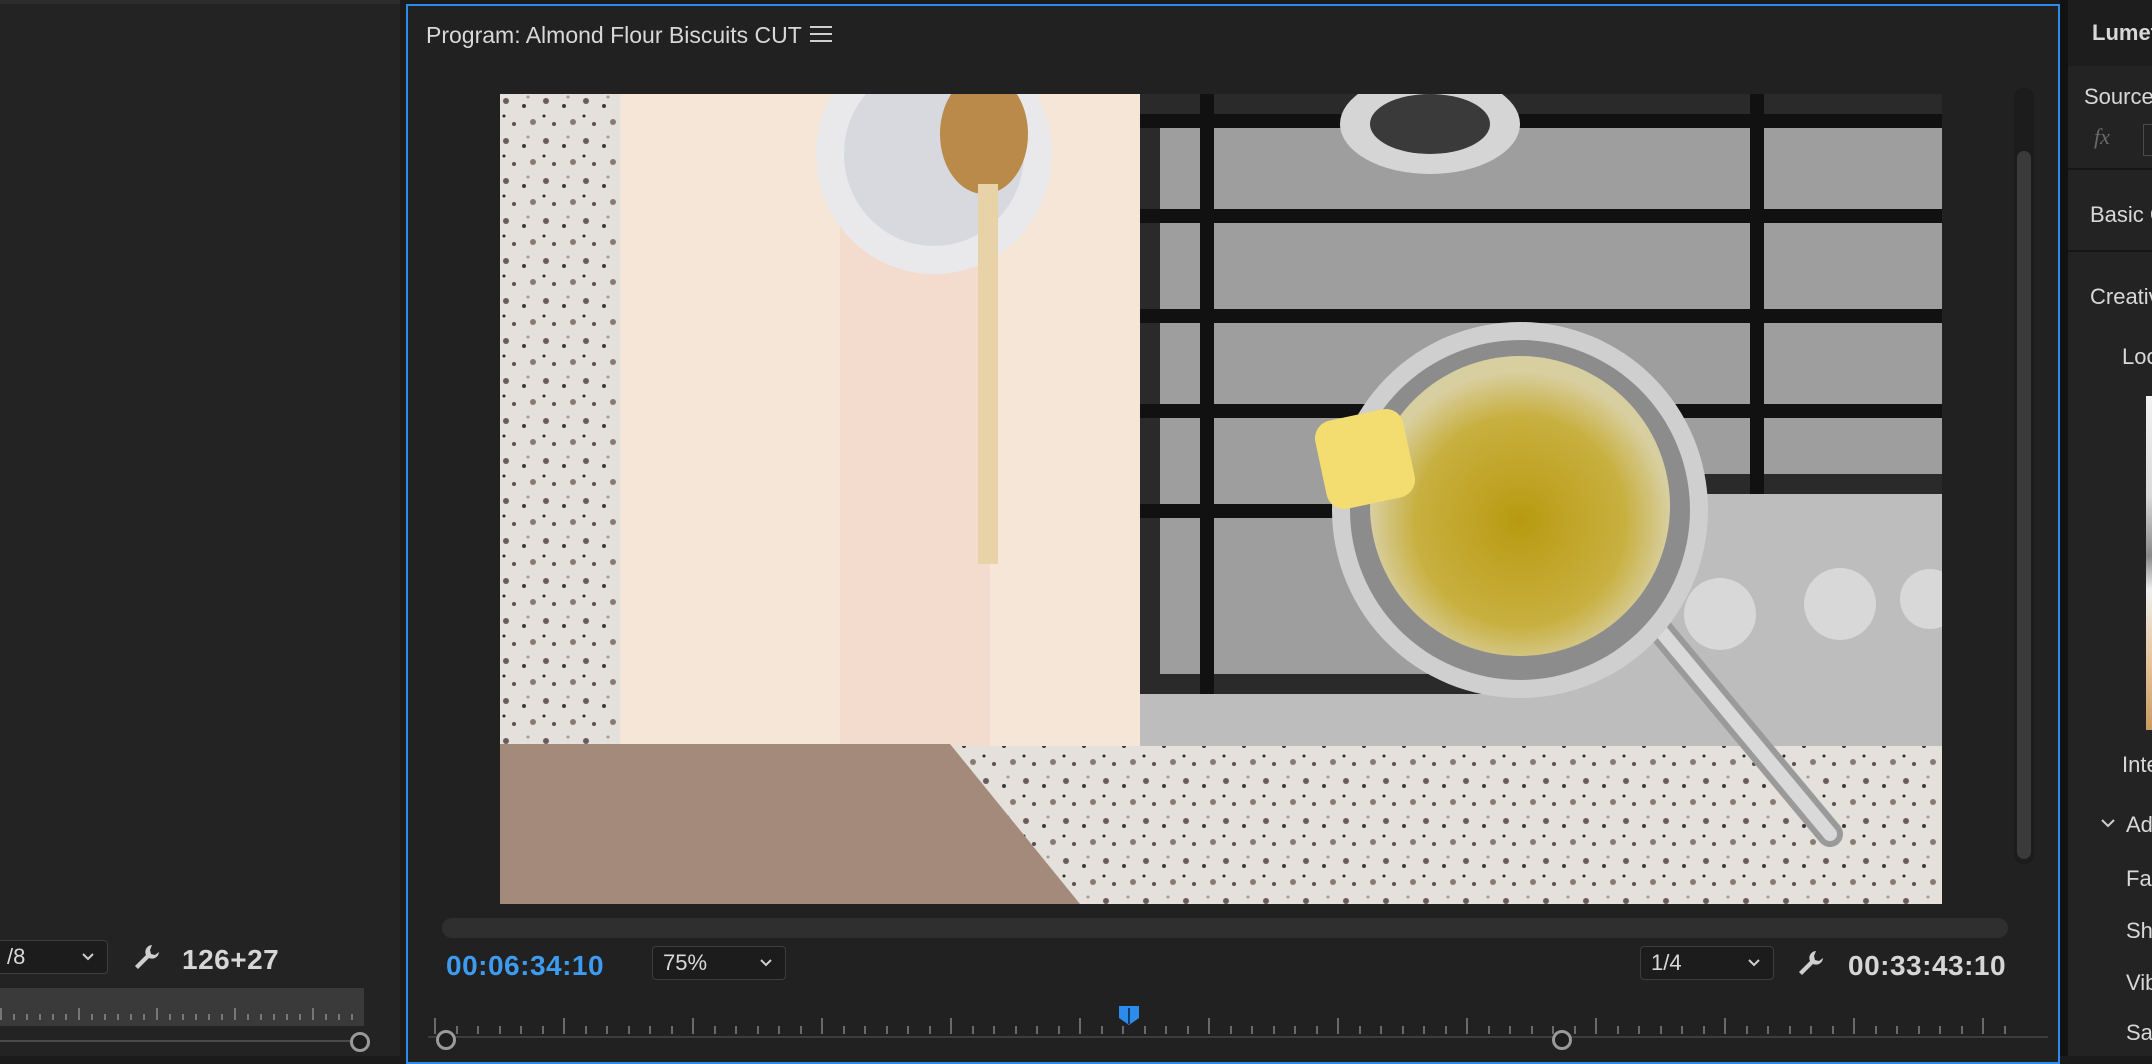 This screenshot has width=2152, height=1064. I want to click on source-resolution-value: /8, so click(16, 956).